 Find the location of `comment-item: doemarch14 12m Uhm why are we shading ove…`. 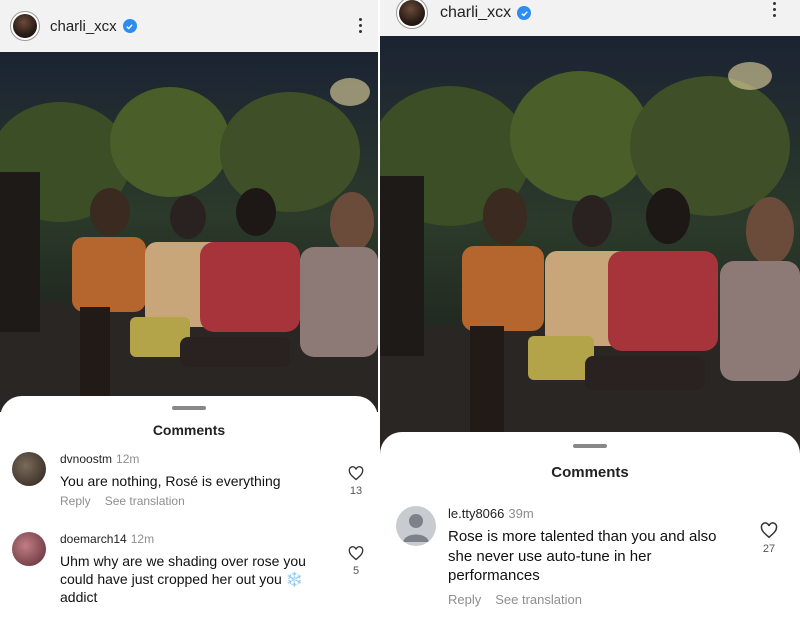

comment-item: doemarch14 12m Uhm why are we shading ove… is located at coordinates (171, 569).